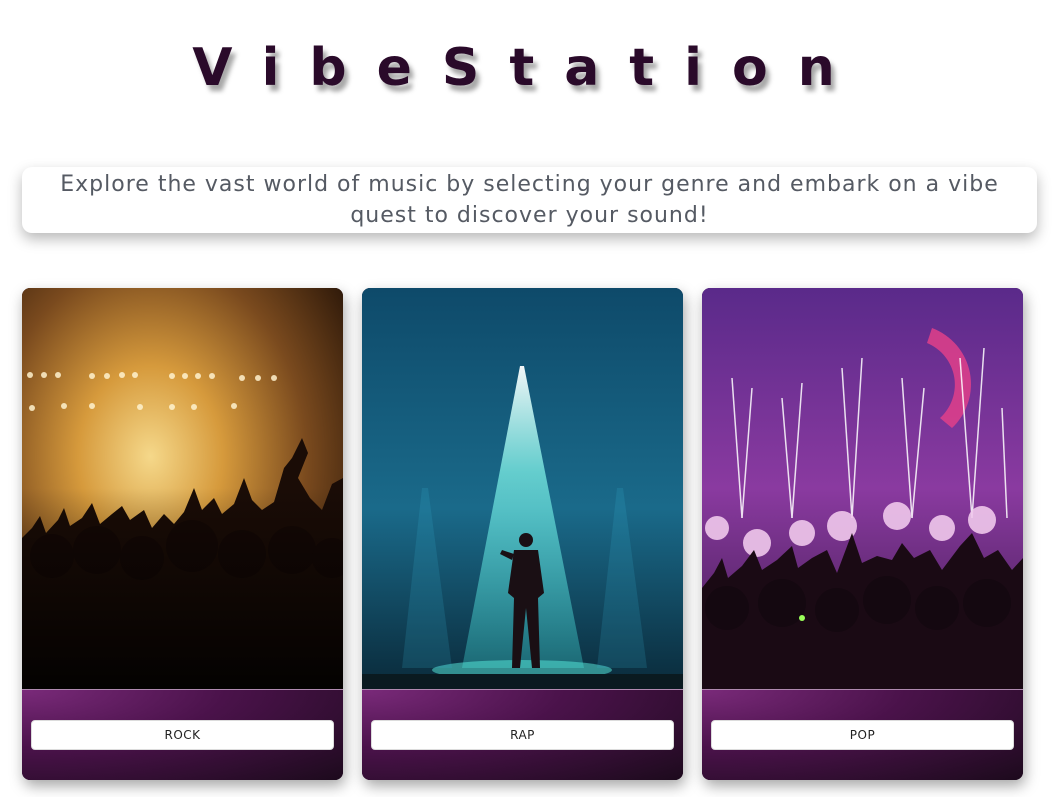 This screenshot has height=797, width=1057. I want to click on brand-title: VibeStation, so click(528, 68).